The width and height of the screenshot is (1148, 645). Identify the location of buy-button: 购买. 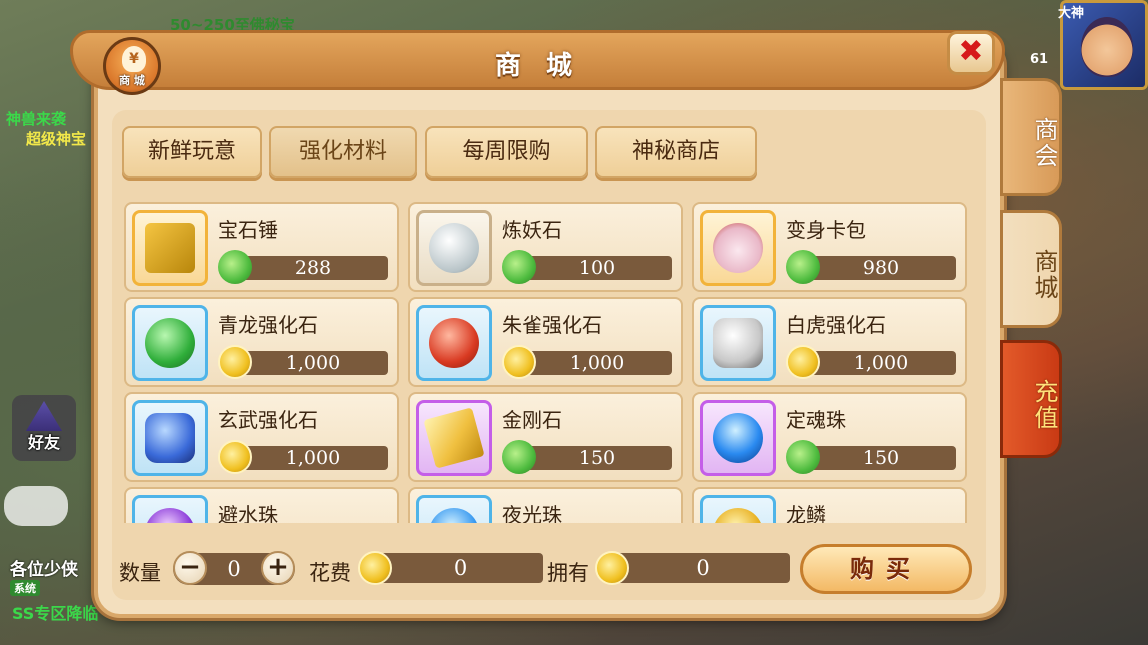
(886, 569).